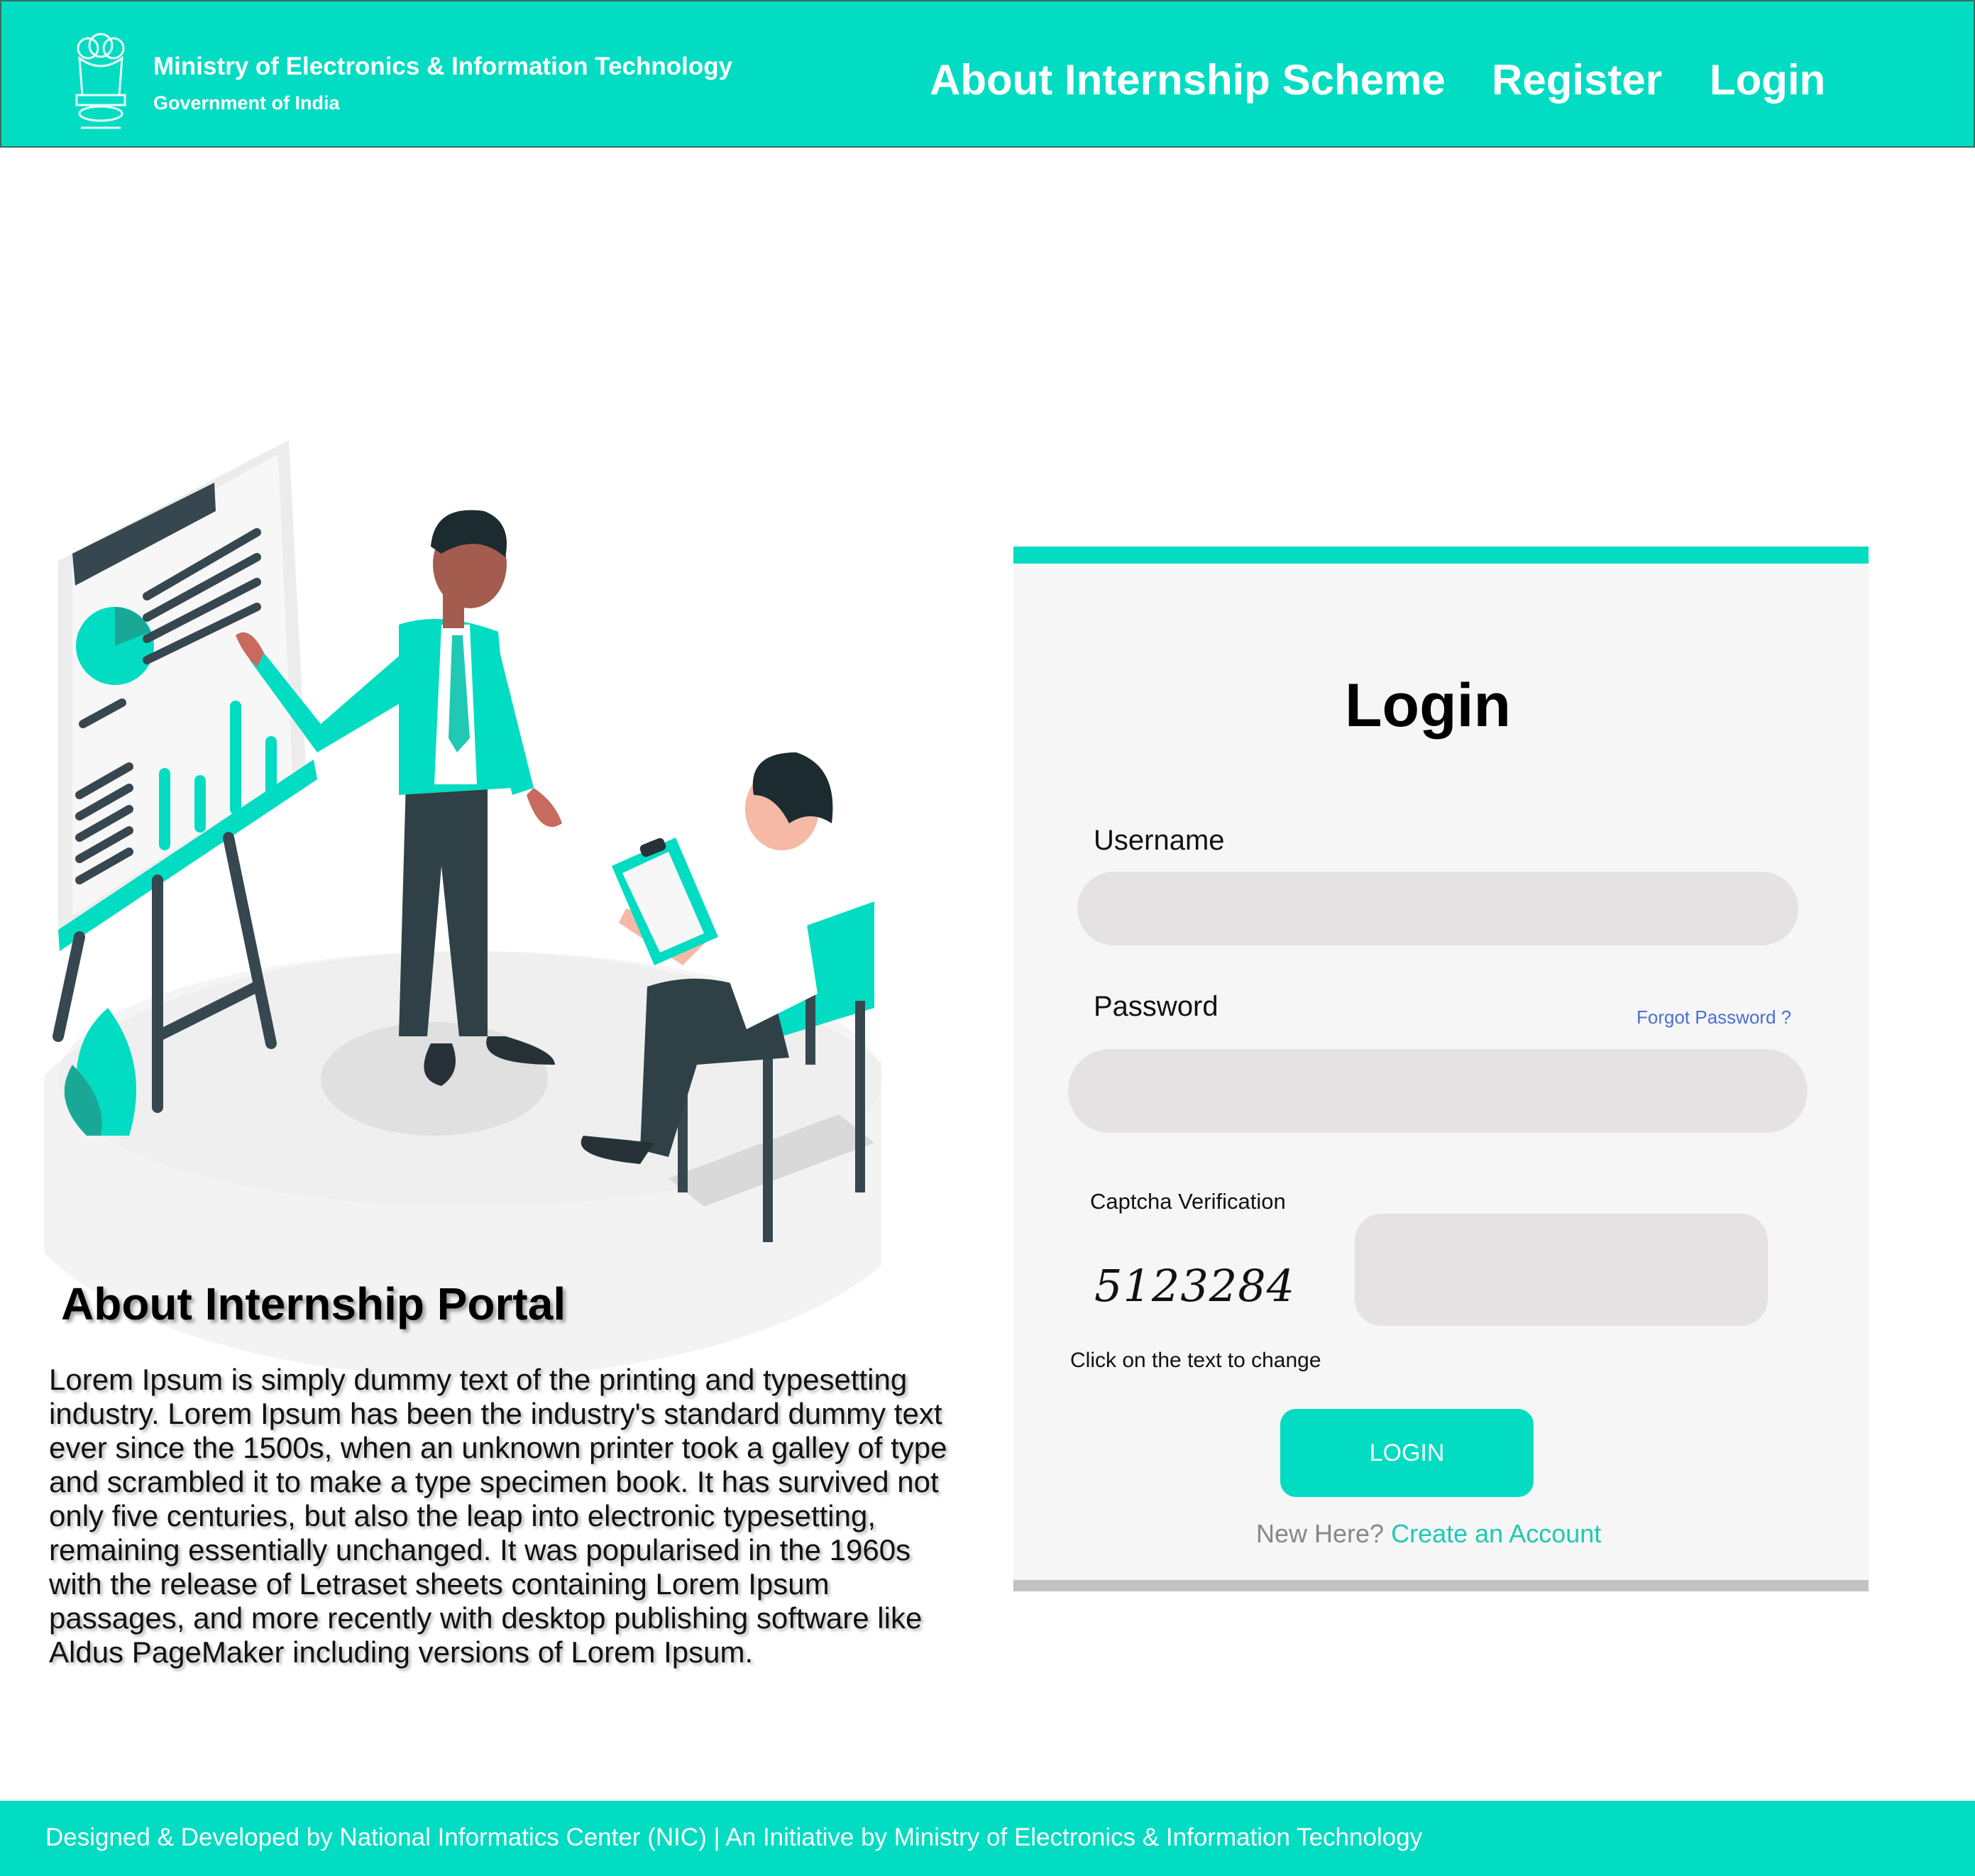 The image size is (1975, 1876). Describe the element at coordinates (1321, 1533) in the screenshot. I see `new-here-text: New Here?` at that location.